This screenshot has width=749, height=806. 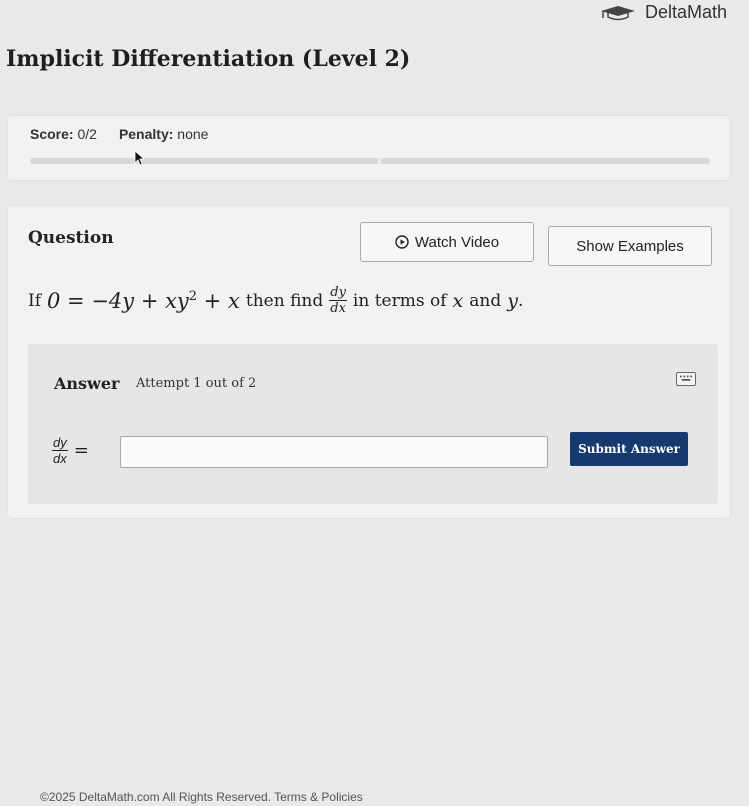 What do you see at coordinates (208, 59) in the screenshot?
I see `page-title: Implicit Differentiation (Level 2)` at bounding box center [208, 59].